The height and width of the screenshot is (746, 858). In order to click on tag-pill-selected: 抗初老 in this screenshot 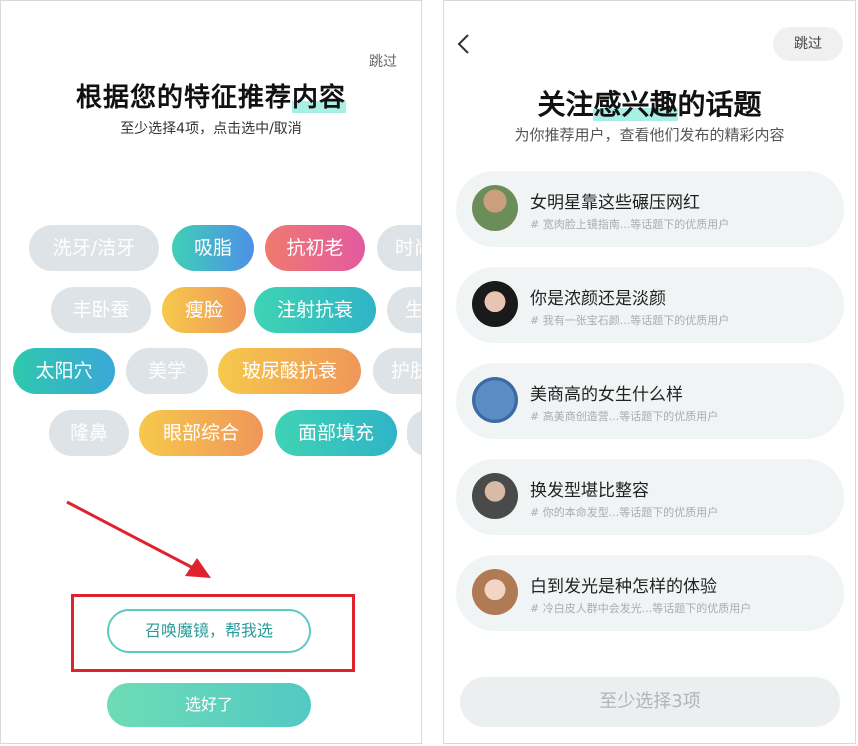, I will do `click(315, 248)`.